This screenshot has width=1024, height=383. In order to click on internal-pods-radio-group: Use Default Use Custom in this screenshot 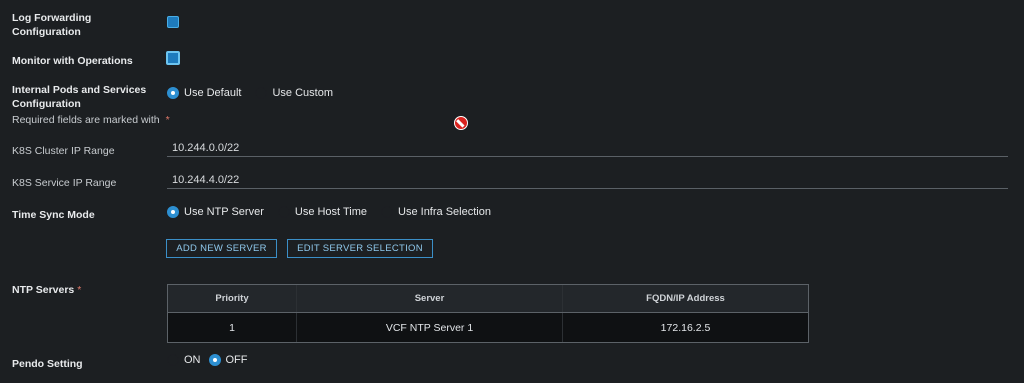, I will do `click(257, 93)`.